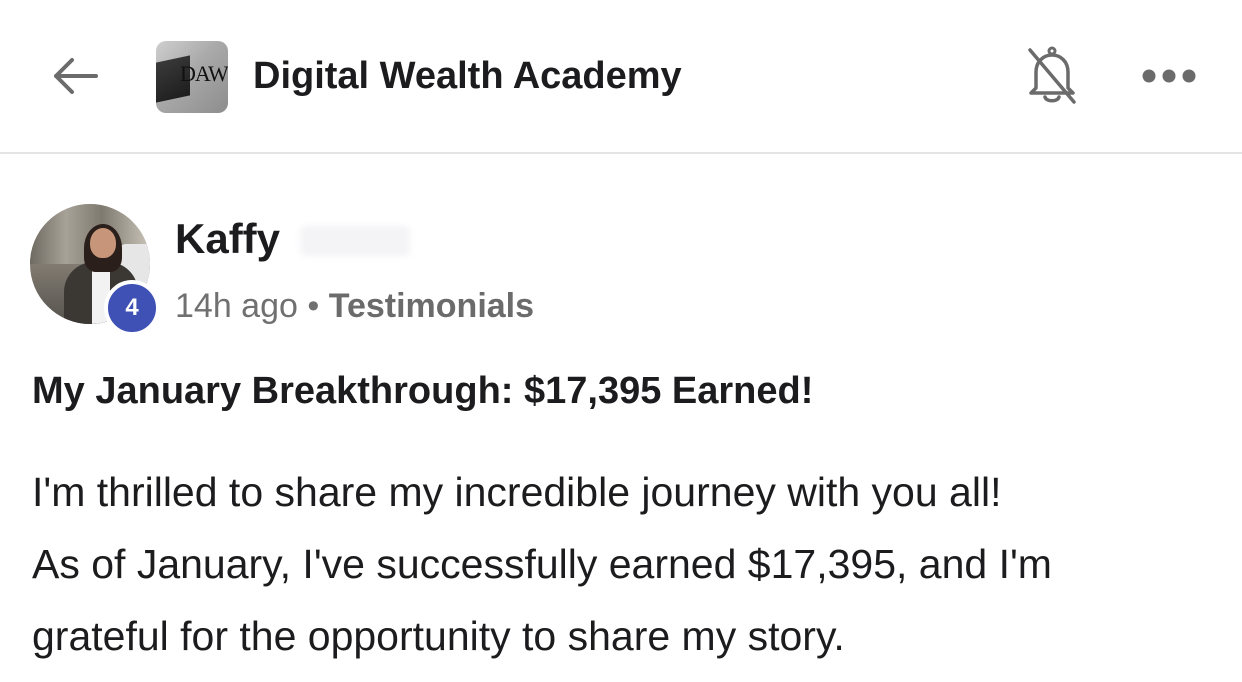  I want to click on post-title: My January Breakthrough: $17,395 Earned!, so click(423, 391).